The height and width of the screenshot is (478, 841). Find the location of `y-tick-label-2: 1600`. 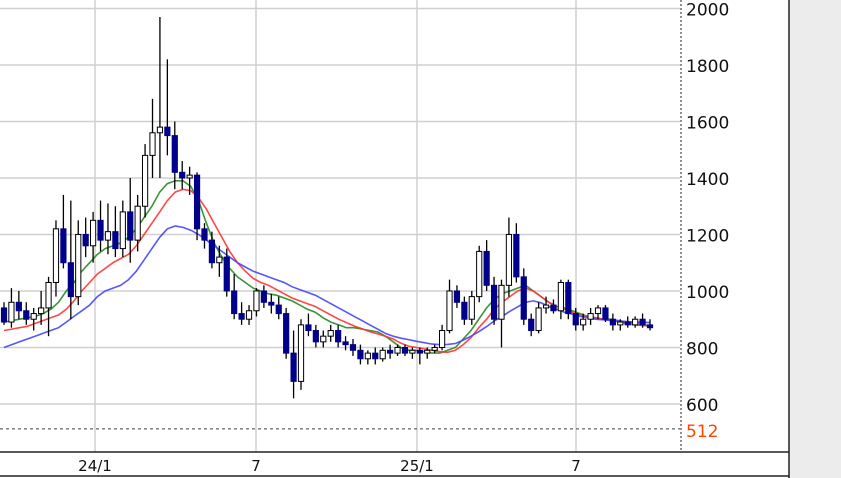

y-tick-label-2: 1600 is located at coordinates (707, 123).